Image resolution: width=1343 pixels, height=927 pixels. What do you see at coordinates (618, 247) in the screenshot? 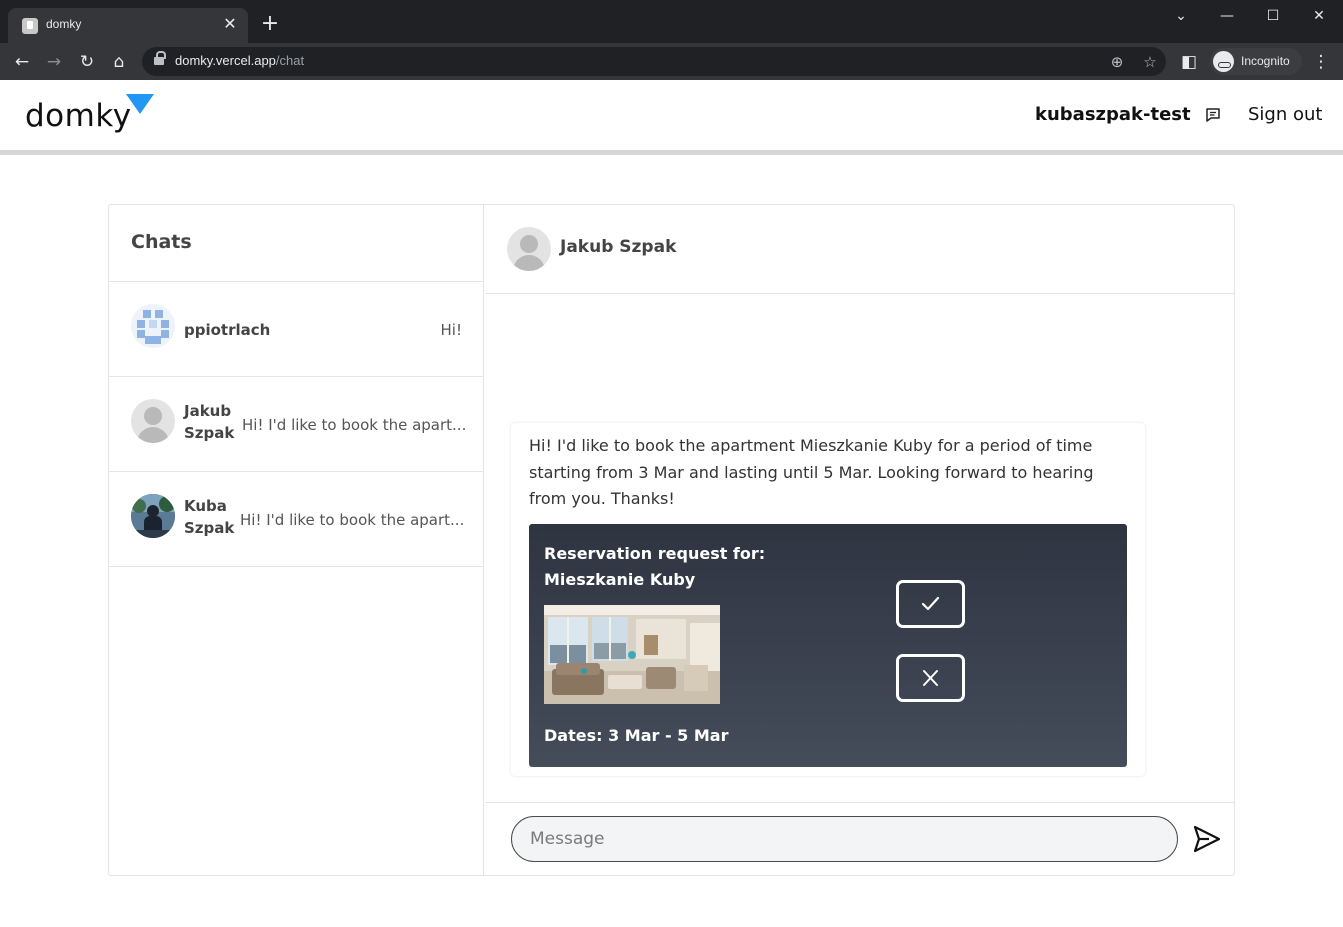
I see `conversation-contact-name: Jakub Szpak` at bounding box center [618, 247].